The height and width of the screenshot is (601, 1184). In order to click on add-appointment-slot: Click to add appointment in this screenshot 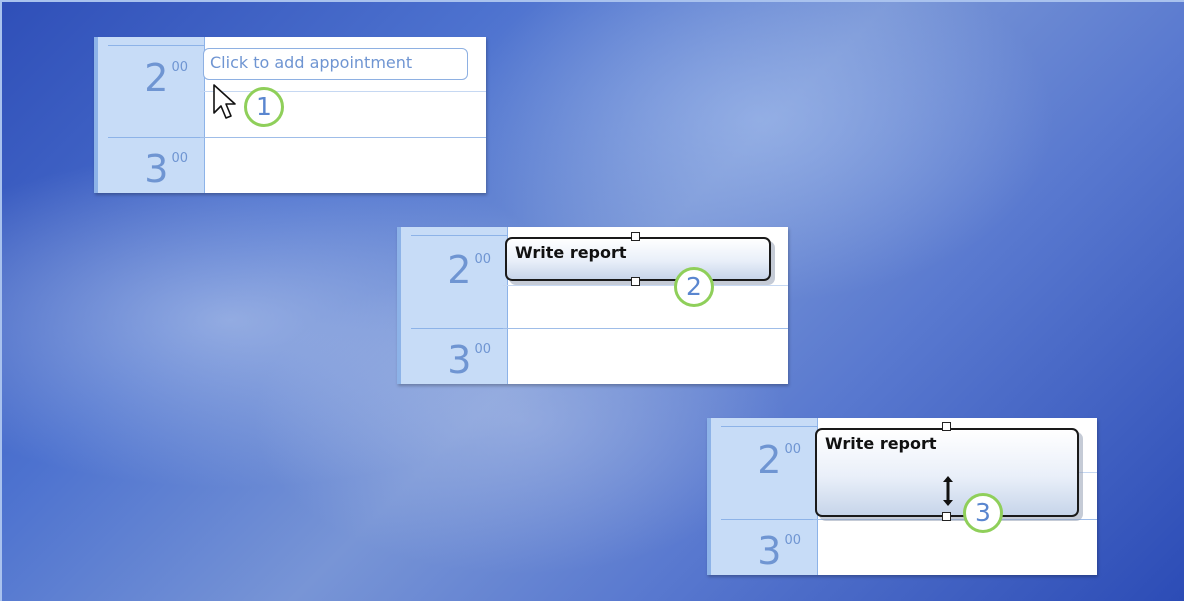, I will do `click(335, 64)`.